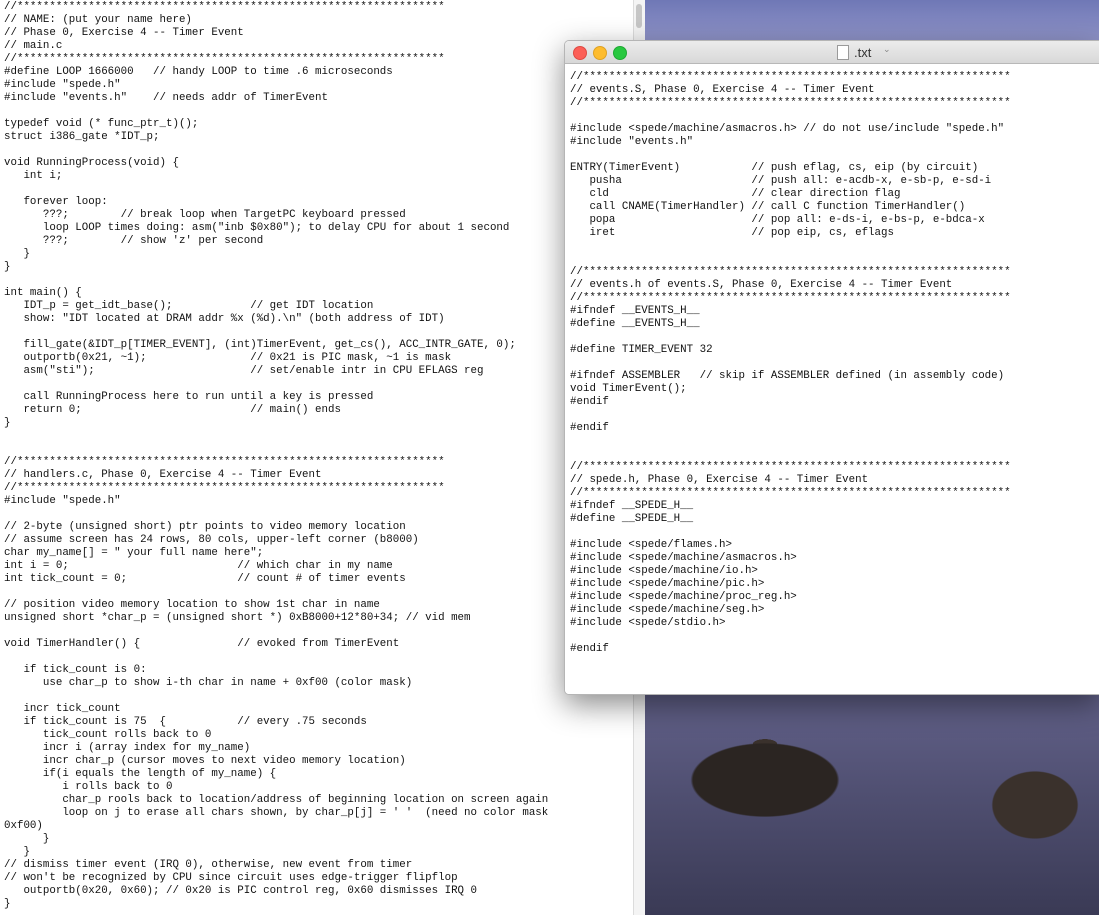 This screenshot has height=915, width=1099. Describe the element at coordinates (62, 709) in the screenshot. I see `code-line: incr tick_count` at that location.